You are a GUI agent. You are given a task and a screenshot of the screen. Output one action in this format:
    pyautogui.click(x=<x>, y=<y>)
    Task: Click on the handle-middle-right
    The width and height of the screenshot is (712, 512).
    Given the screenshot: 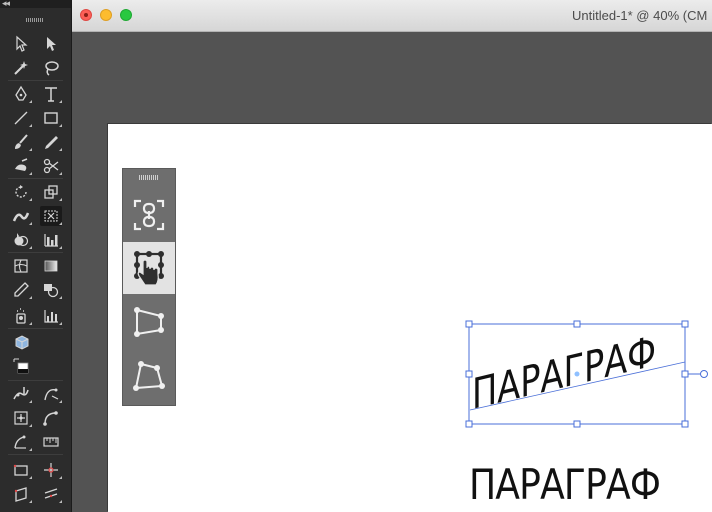 What is the action you would take?
    pyautogui.click(x=685, y=374)
    